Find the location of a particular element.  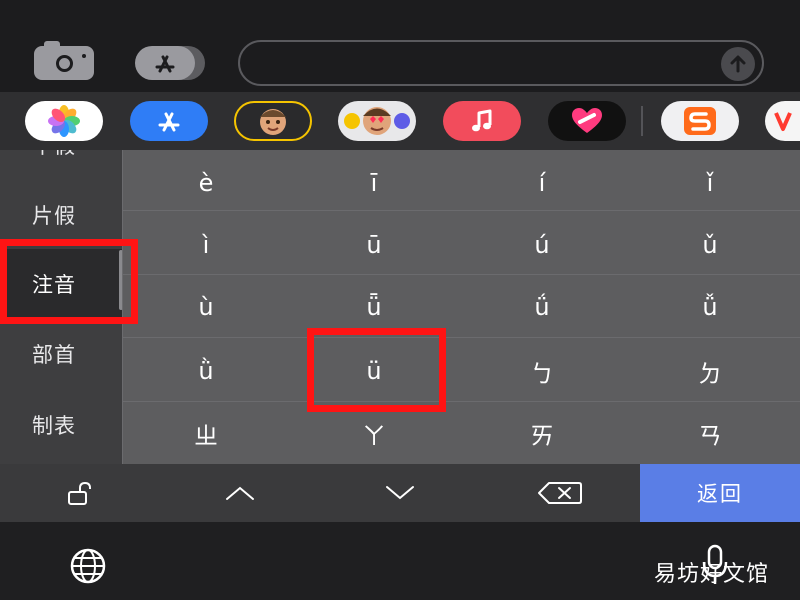

photos-app is located at coordinates (64, 121).